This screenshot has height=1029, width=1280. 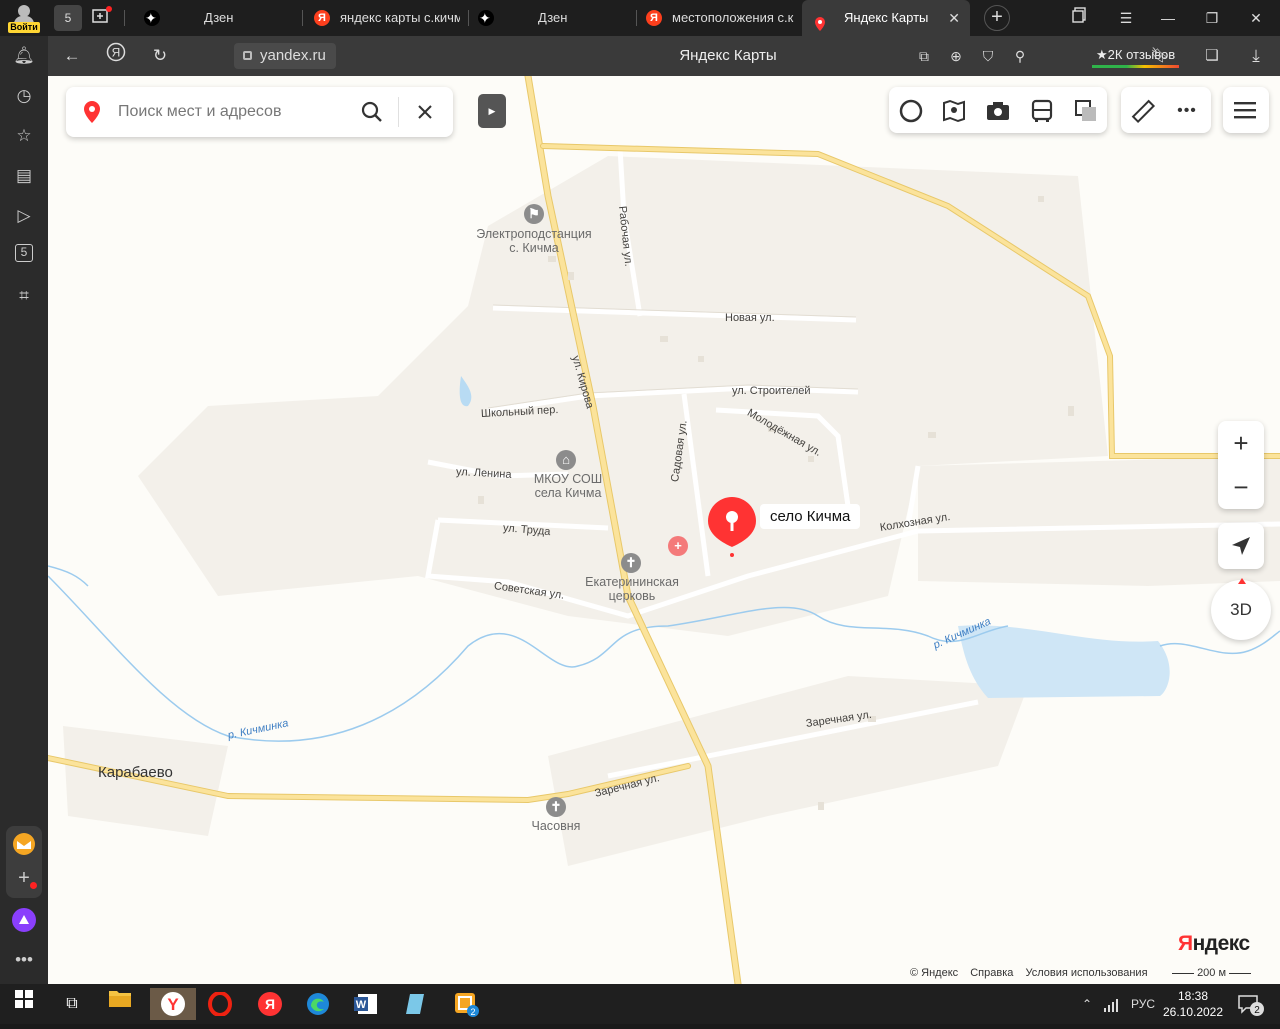 I want to click on tab-dzen-1: Дзен, so click(x=217, y=18).